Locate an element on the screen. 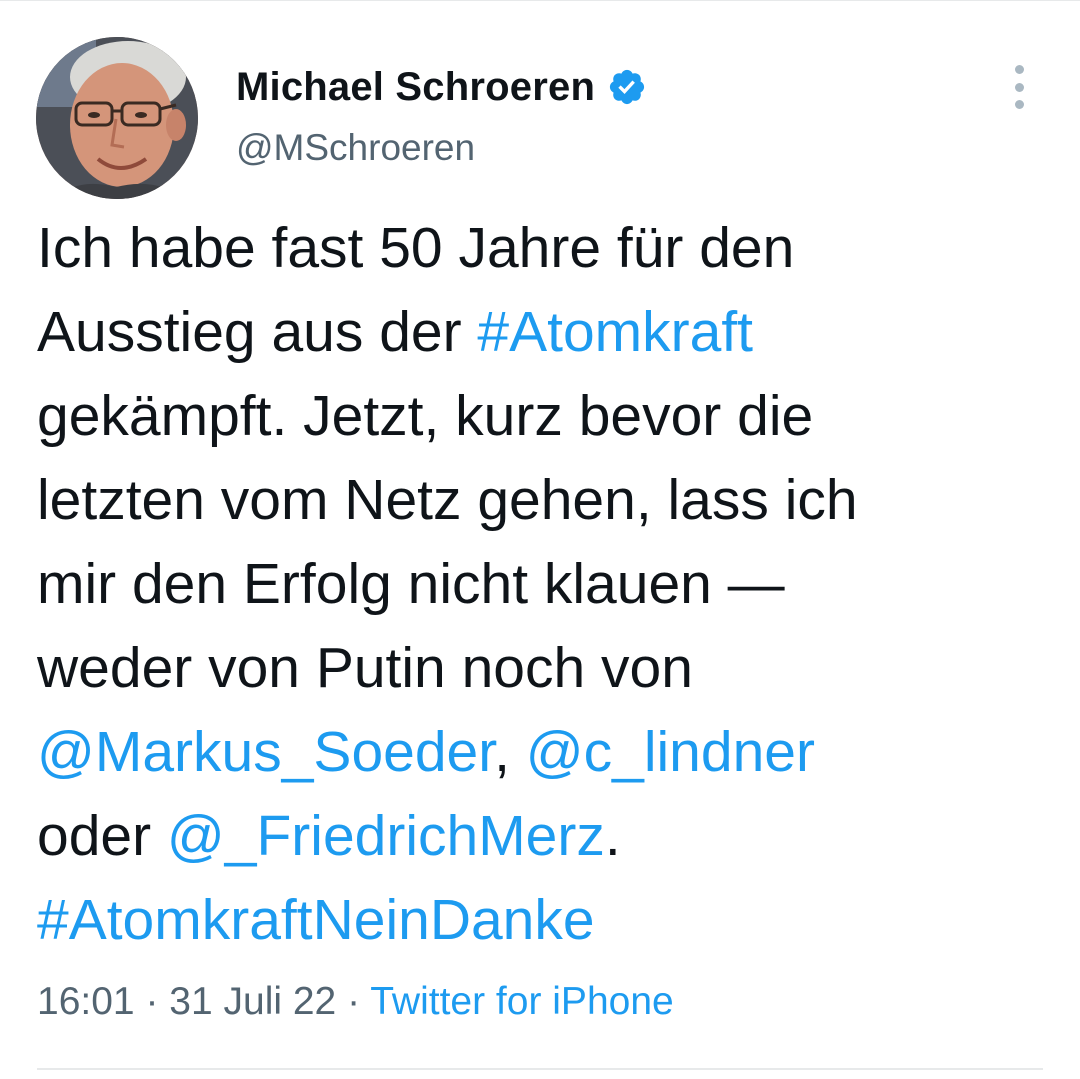 Image resolution: width=1080 pixels, height=1079 pixels. hashtag-link: #AtomkraftNeinDanke is located at coordinates (316, 920).